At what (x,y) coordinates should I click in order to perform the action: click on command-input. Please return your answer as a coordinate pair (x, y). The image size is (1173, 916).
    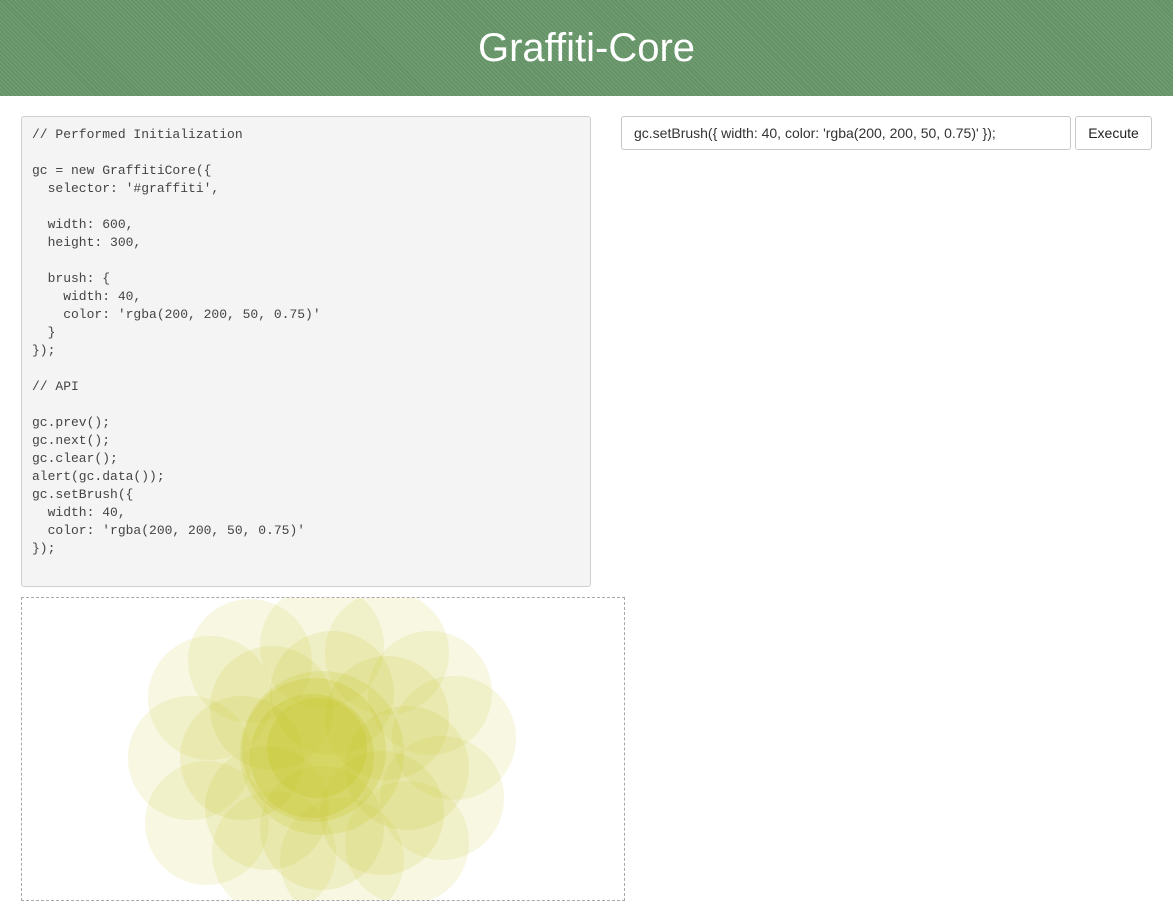
    Looking at the image, I should click on (846, 133).